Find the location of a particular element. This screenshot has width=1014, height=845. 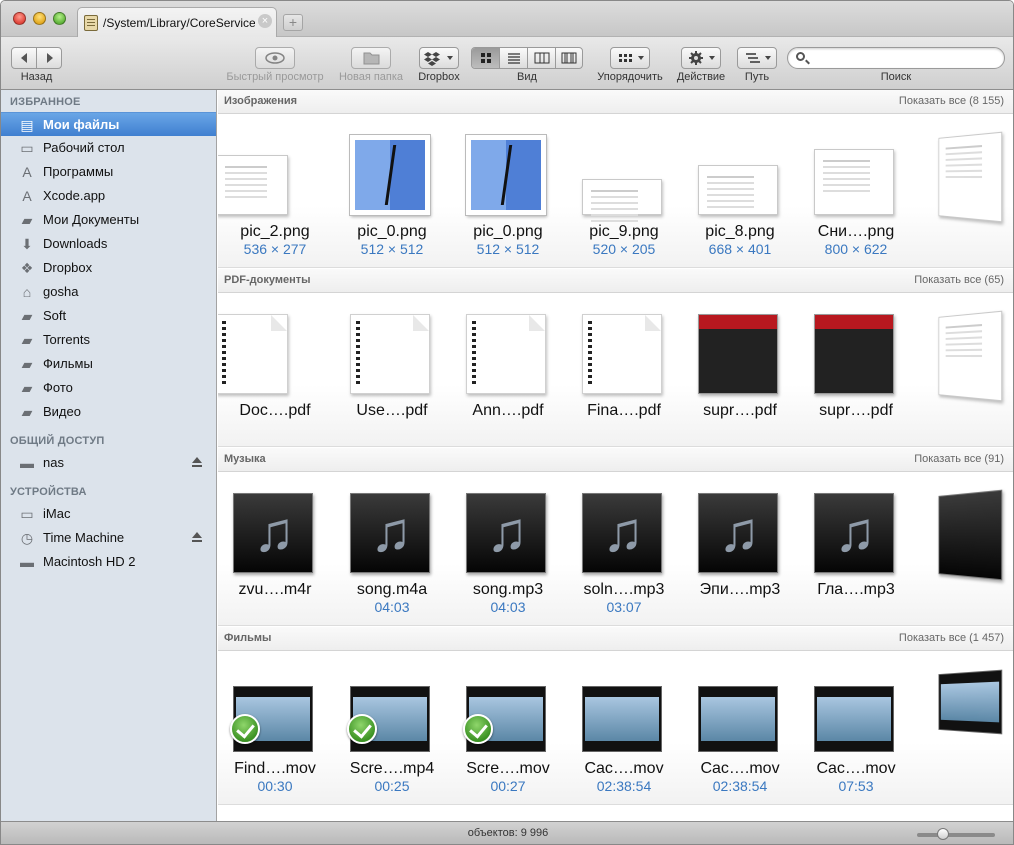

show-all-link: Показать все (1 457) is located at coordinates (951, 638).